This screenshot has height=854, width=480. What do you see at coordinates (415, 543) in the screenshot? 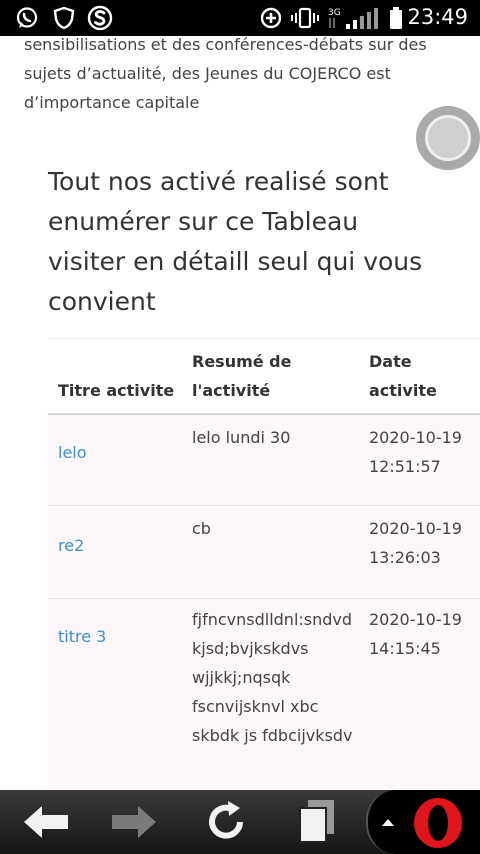
I see `activity-date: 2020-10-19 13:26:03` at bounding box center [415, 543].